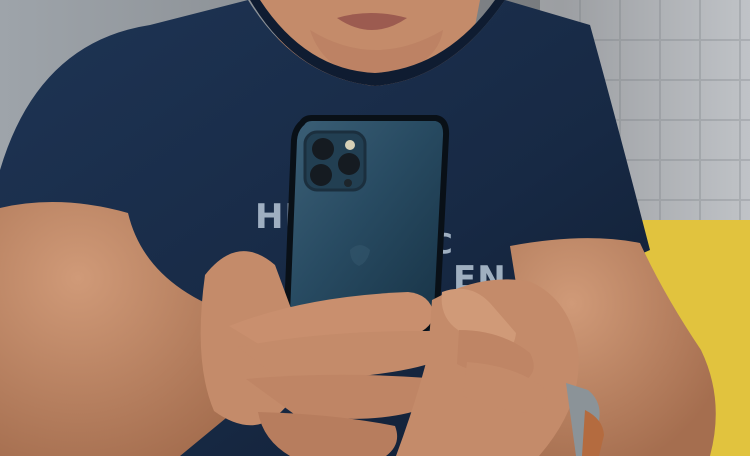 This screenshot has width=750, height=456. What do you see at coordinates (350, 145) in the screenshot?
I see `flash-icon` at bounding box center [350, 145].